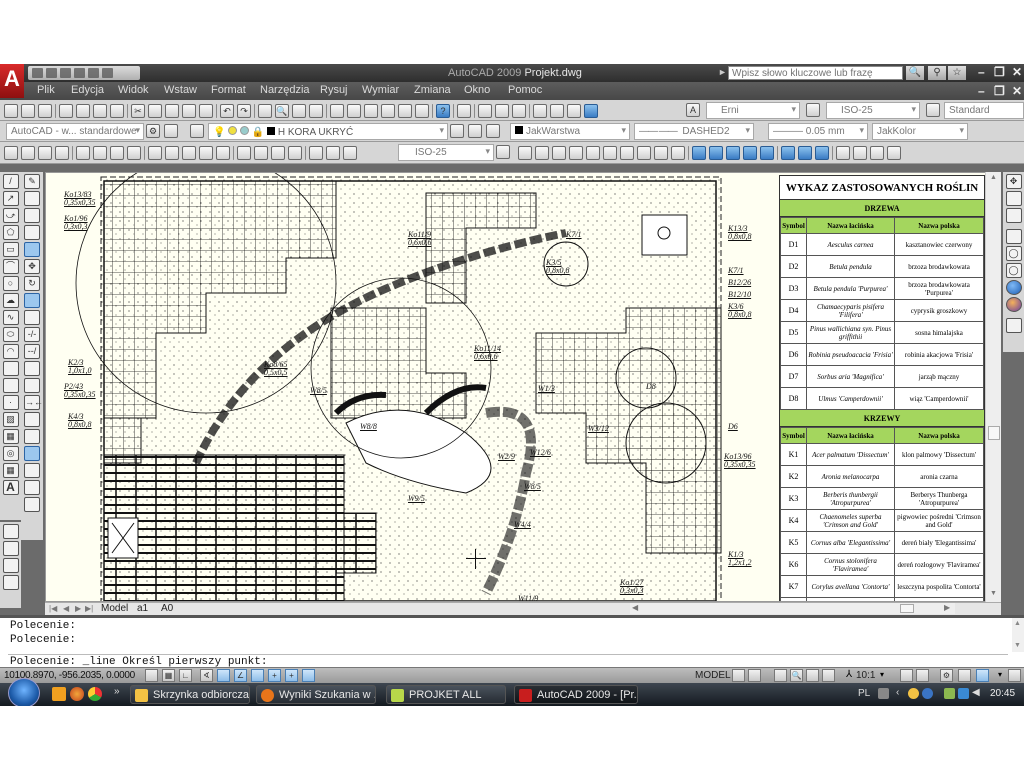 The width and height of the screenshot is (1024, 768). I want to click on snap-mode-toggle, so click(151, 675).